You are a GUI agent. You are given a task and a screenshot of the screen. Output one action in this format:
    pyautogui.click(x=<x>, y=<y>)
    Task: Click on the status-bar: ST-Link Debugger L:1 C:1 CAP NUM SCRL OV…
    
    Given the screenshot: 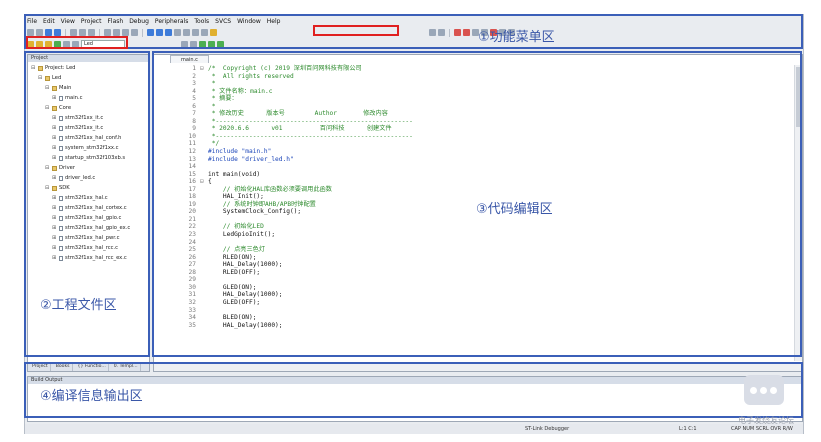 What is the action you would take?
    pyautogui.click(x=414, y=429)
    